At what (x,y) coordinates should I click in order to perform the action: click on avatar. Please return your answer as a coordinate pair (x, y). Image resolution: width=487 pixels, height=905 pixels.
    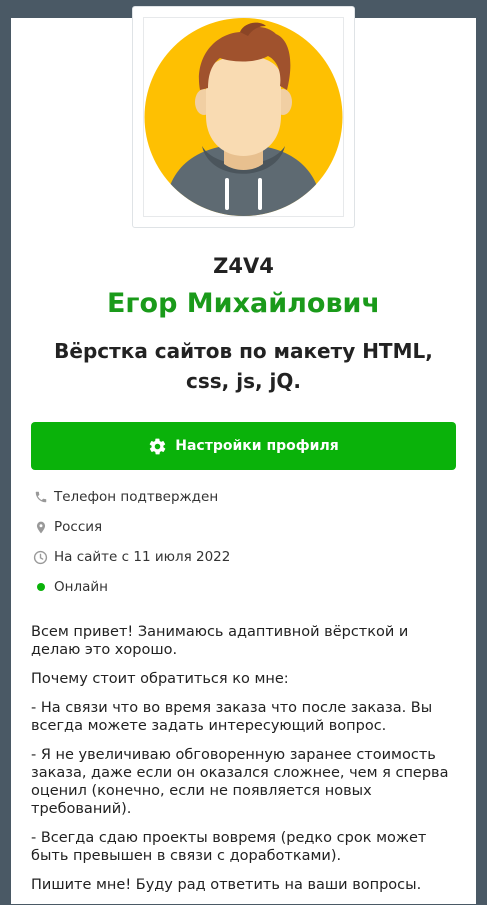
    Looking at the image, I should click on (243, 117).